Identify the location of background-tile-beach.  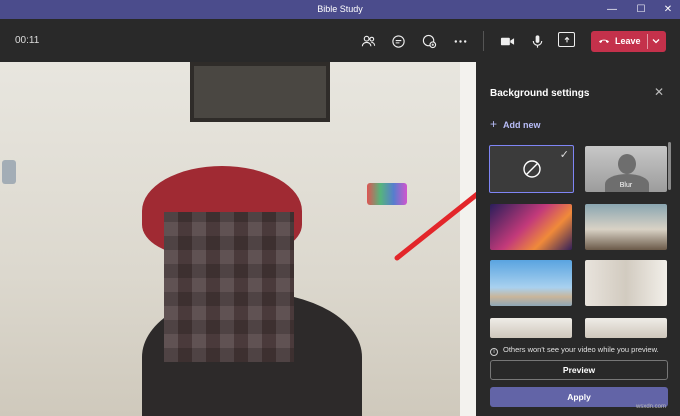
(531, 283).